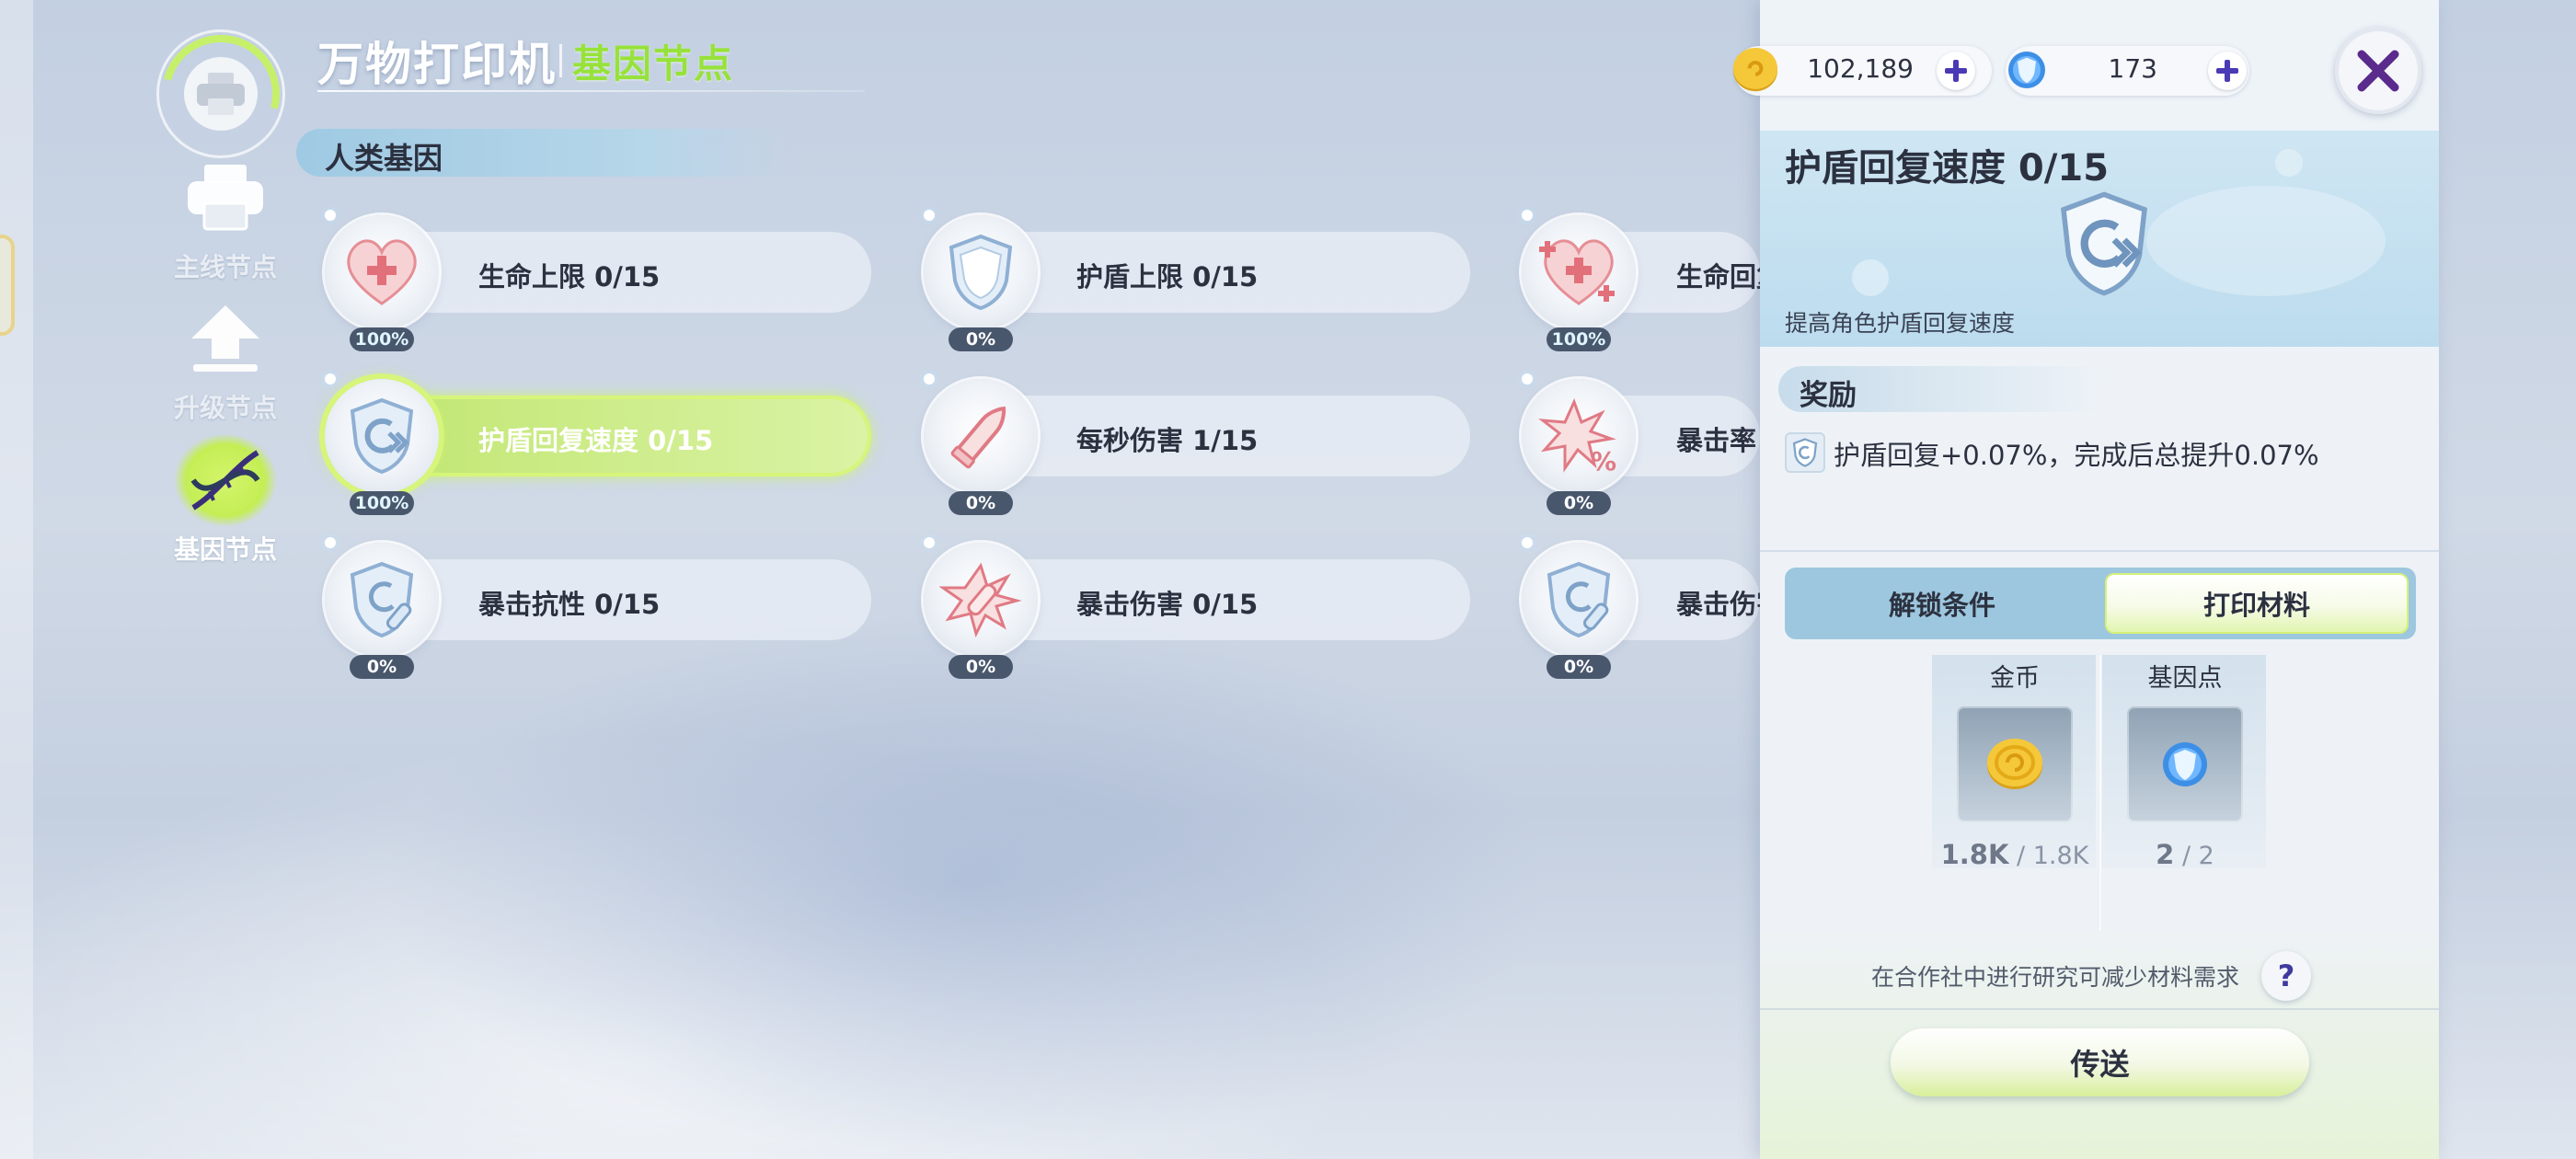  I want to click on gene-label: 暴击伤害 0/15, so click(1167, 604).